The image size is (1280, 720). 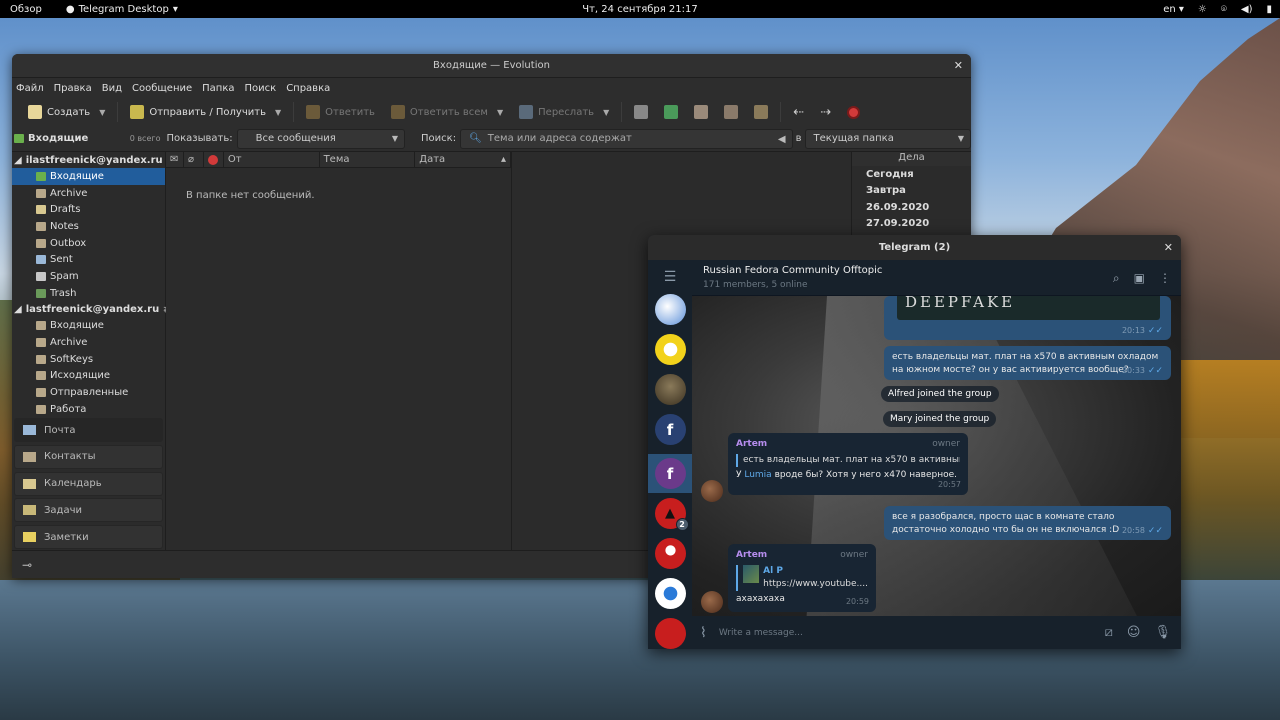 What do you see at coordinates (368, 159) in the screenshot?
I see `column-subject: Тема` at bounding box center [368, 159].